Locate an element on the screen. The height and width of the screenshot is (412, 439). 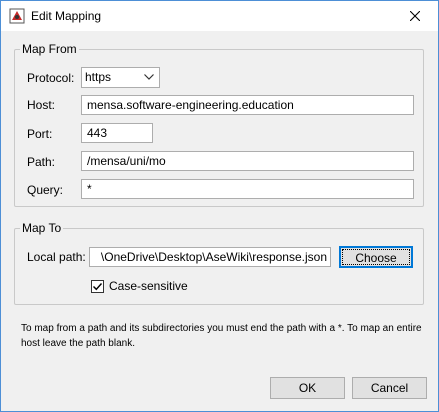
local-path-input: \OneDrive\Desktop\AseWiki\response.json is located at coordinates (210, 257).